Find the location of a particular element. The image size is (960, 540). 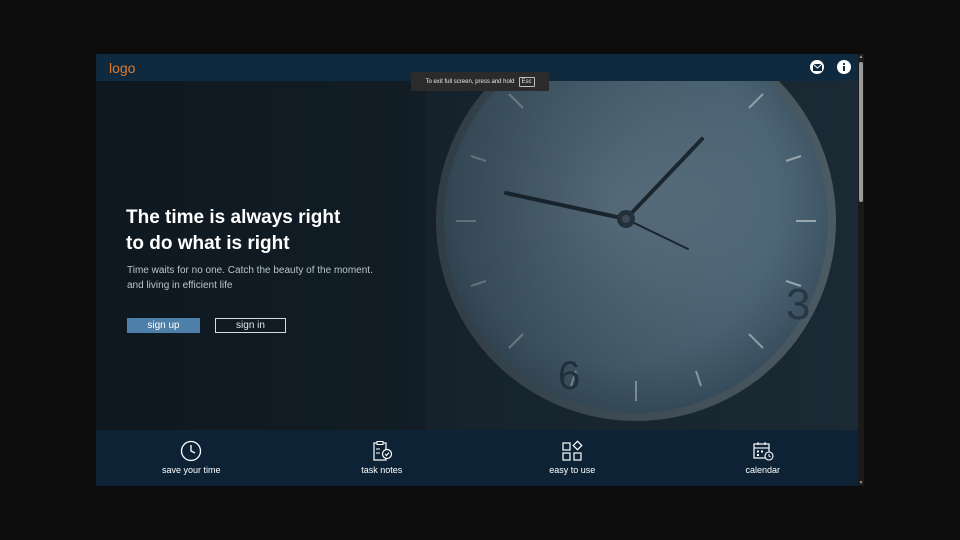

mail-icon is located at coordinates (817, 67).